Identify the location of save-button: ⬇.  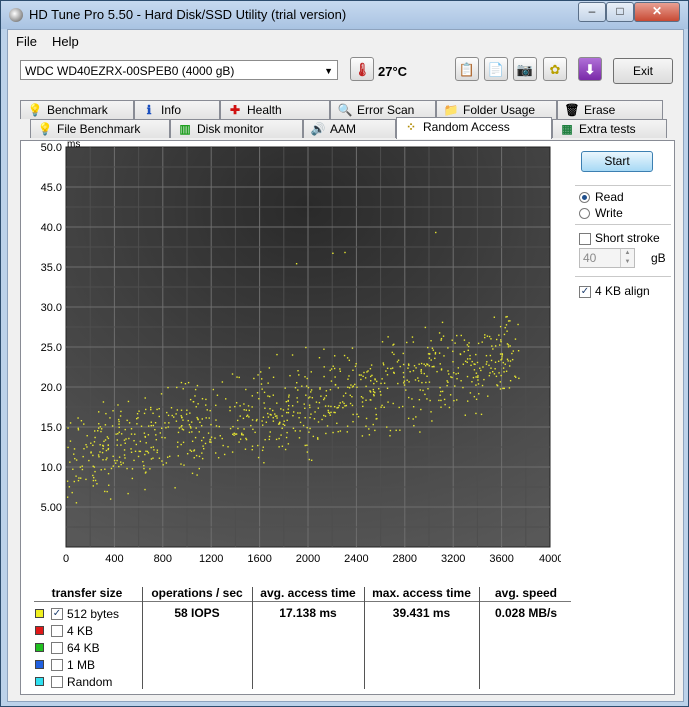
(590, 69).